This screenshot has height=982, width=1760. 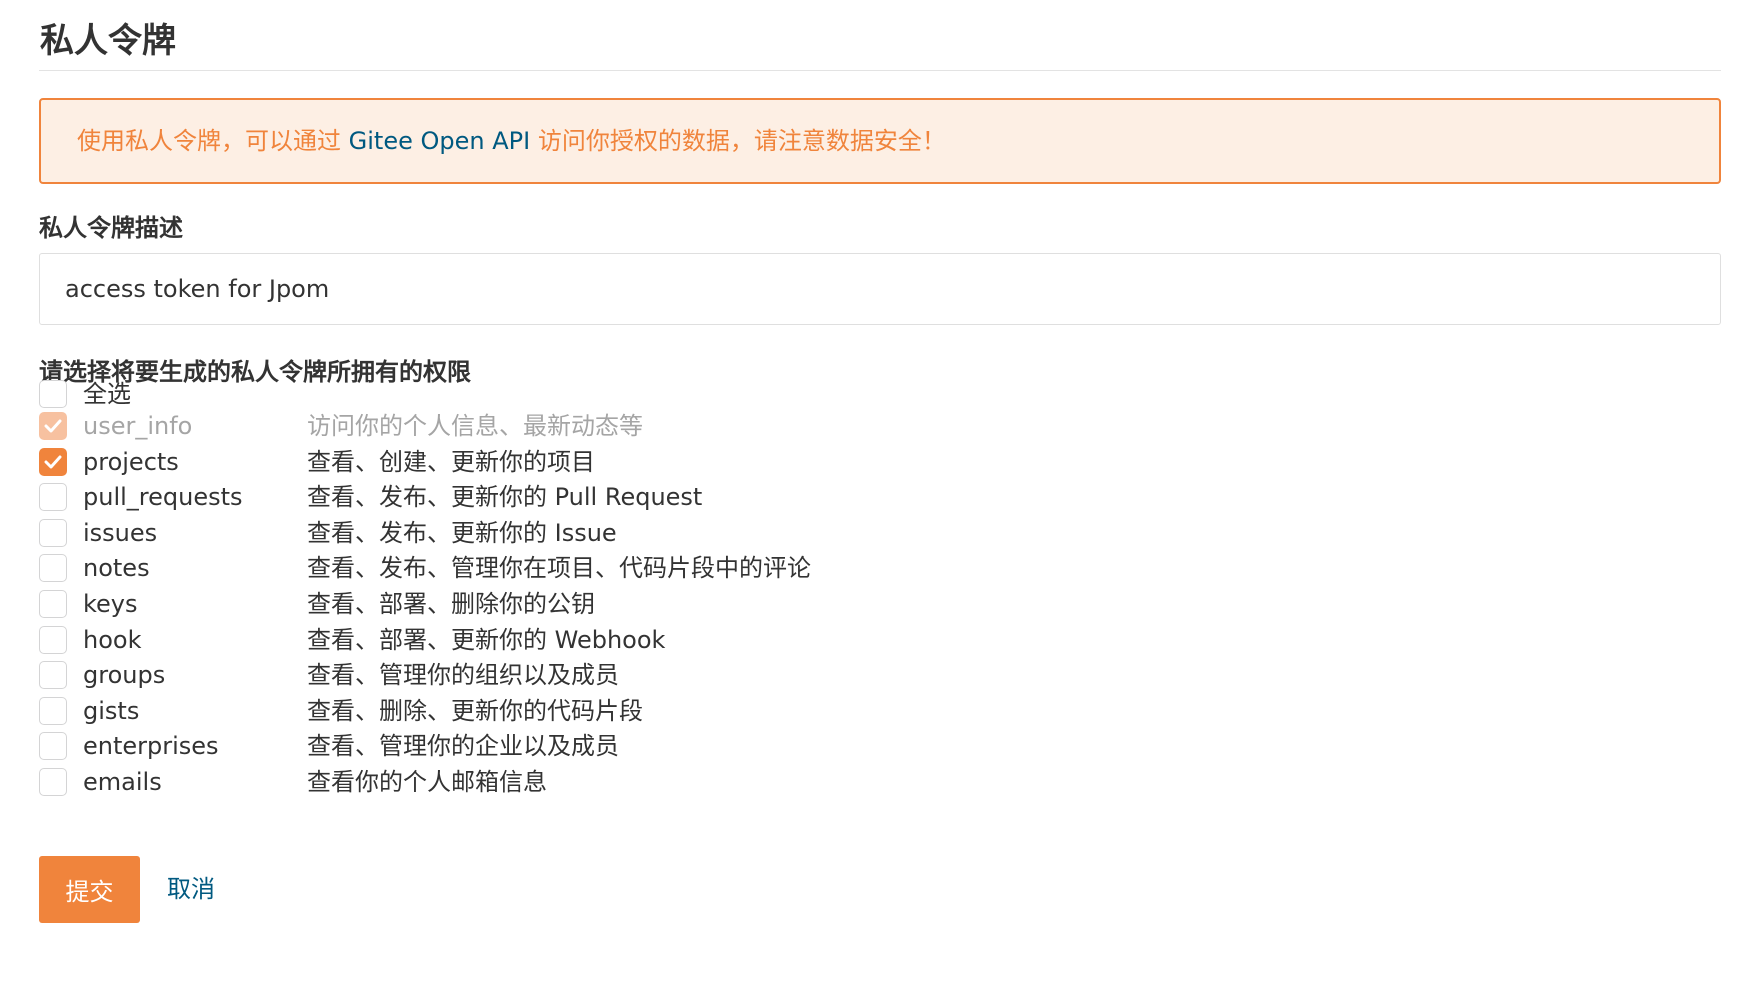 I want to click on scope-checkbox-user-info, so click(x=53, y=426).